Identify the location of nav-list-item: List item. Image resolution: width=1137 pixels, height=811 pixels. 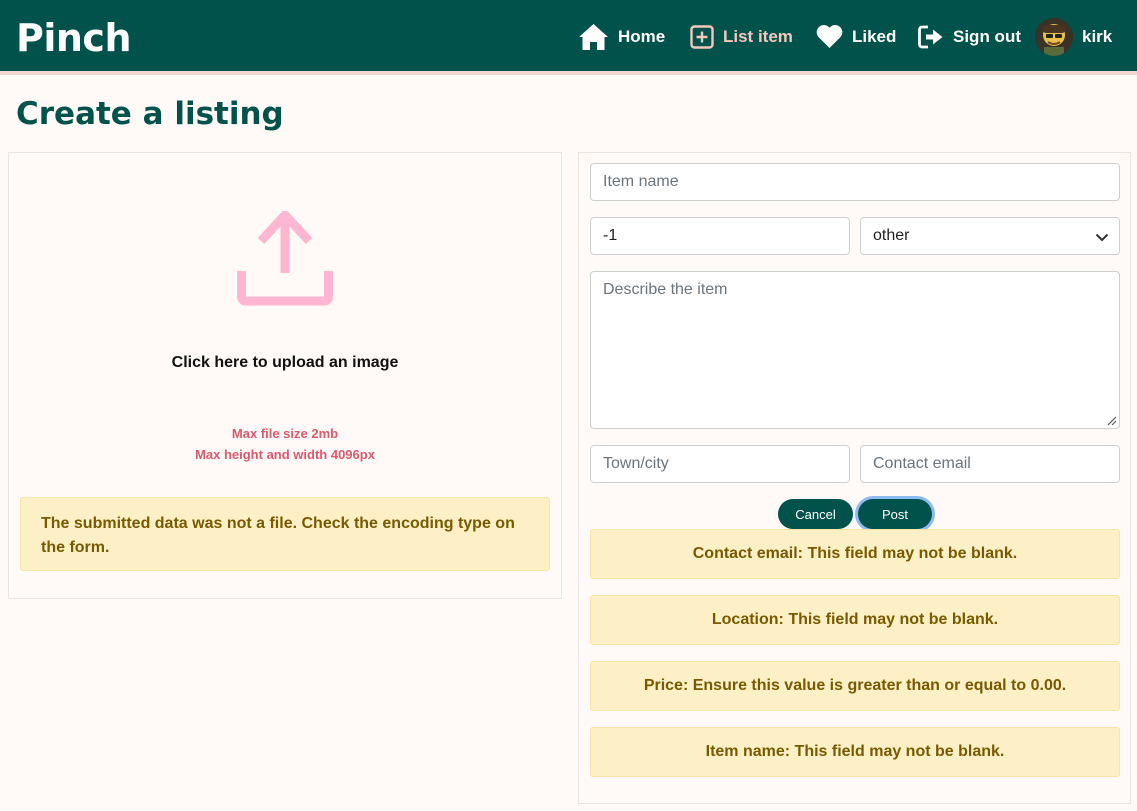
(741, 37).